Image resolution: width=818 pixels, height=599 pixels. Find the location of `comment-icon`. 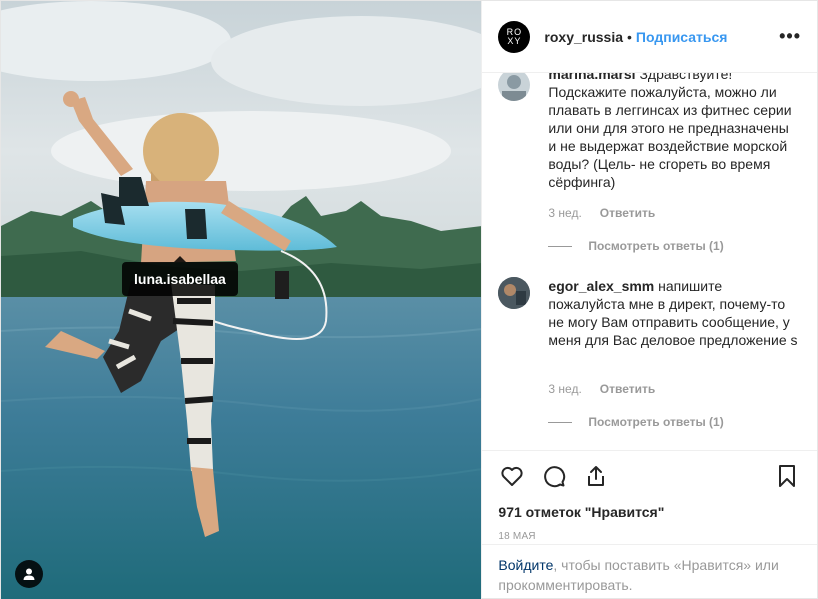

comment-icon is located at coordinates (555, 476).